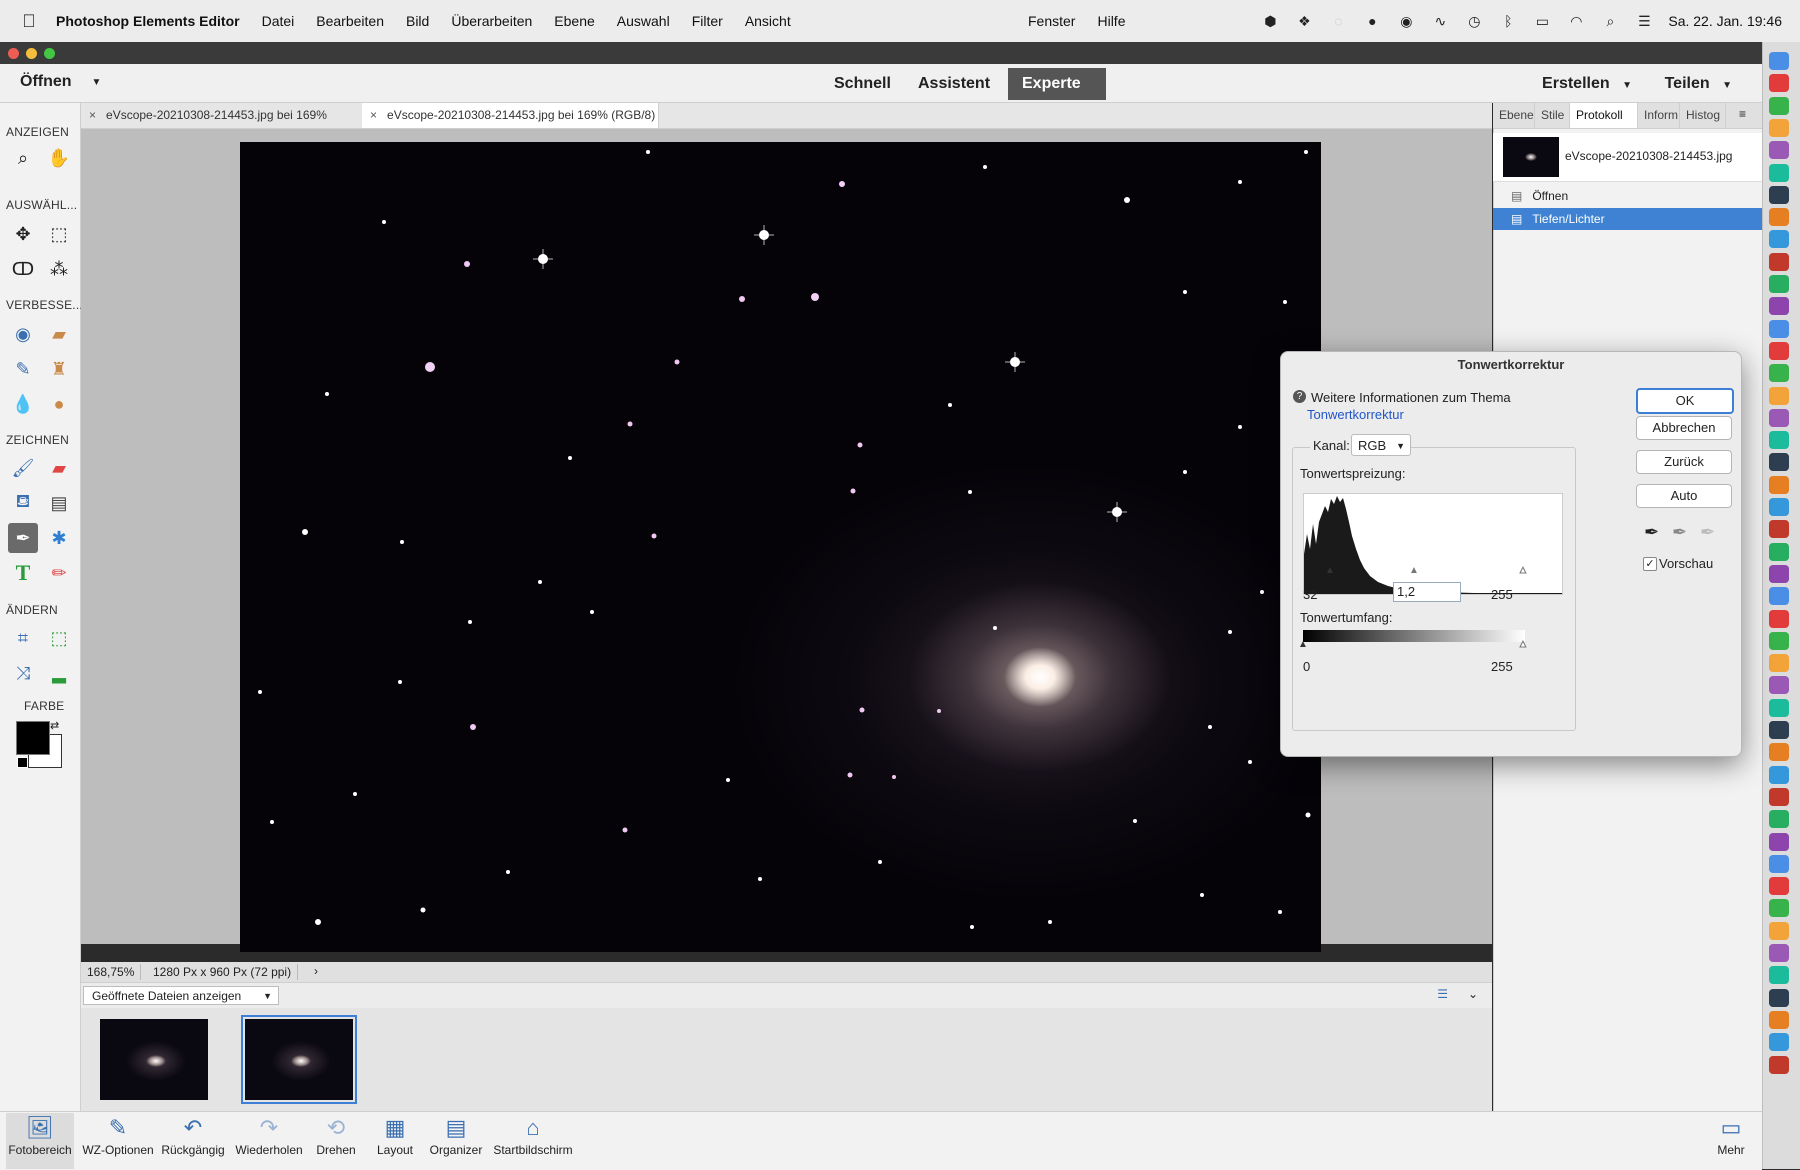 This screenshot has width=1800, height=1170. Describe the element at coordinates (59, 158) in the screenshot. I see `hand-tool-icon: ✋` at that location.